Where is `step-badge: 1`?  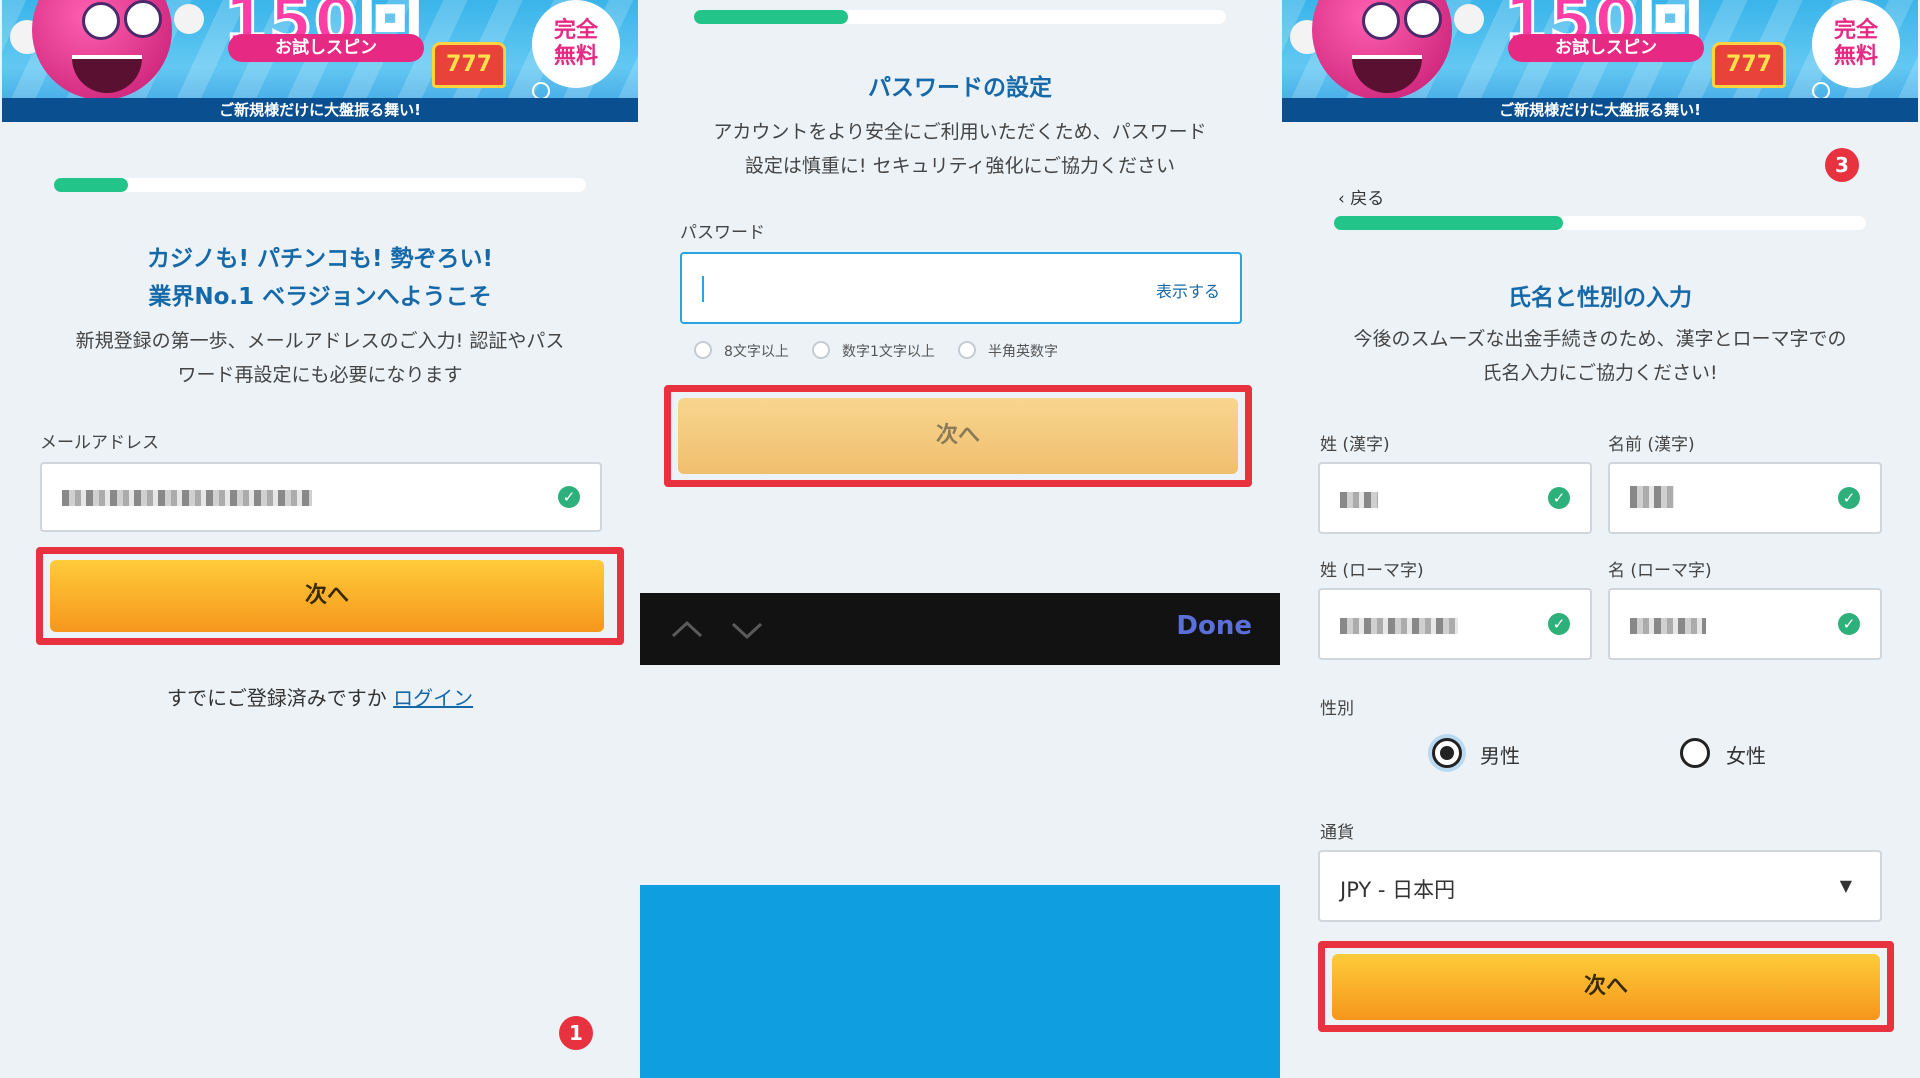 step-badge: 1 is located at coordinates (576, 1033).